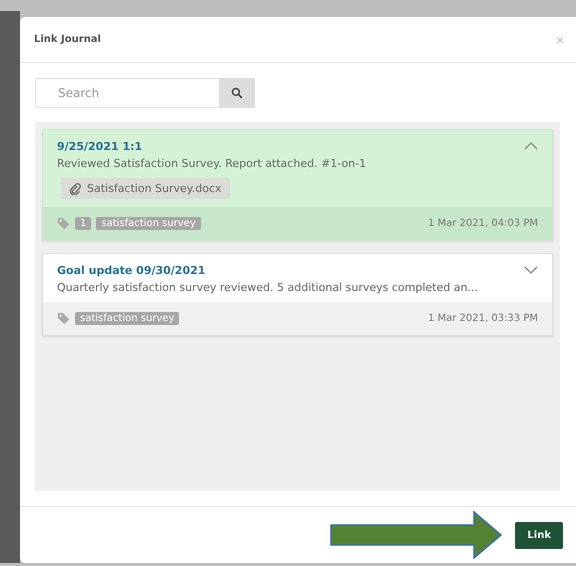 Image resolution: width=576 pixels, height=566 pixels. I want to click on search-icon, so click(237, 93).